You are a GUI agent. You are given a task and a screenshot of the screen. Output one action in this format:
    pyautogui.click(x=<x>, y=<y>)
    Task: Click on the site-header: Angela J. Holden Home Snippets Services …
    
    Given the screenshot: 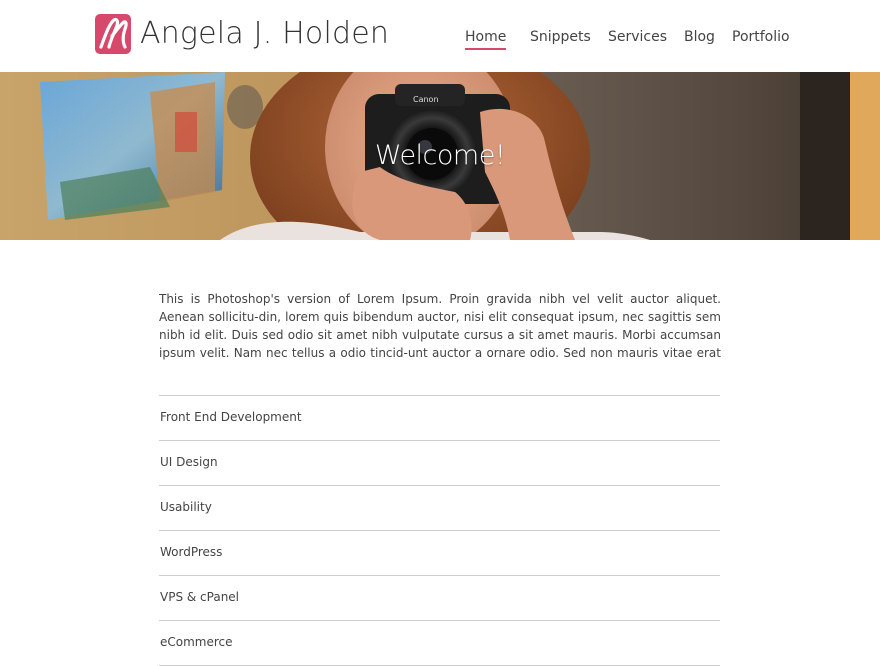 What is the action you would take?
    pyautogui.click(x=440, y=36)
    